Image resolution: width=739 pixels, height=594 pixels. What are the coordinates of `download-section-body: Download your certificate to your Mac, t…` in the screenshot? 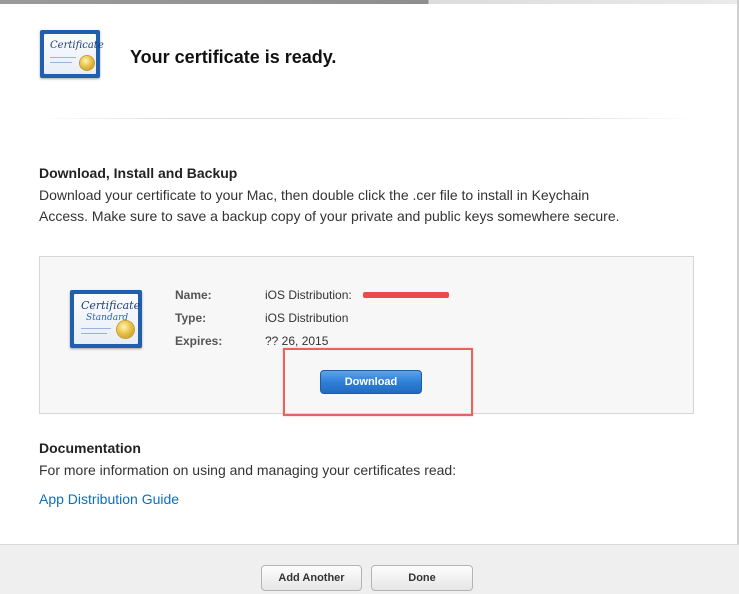 It's located at (329, 206).